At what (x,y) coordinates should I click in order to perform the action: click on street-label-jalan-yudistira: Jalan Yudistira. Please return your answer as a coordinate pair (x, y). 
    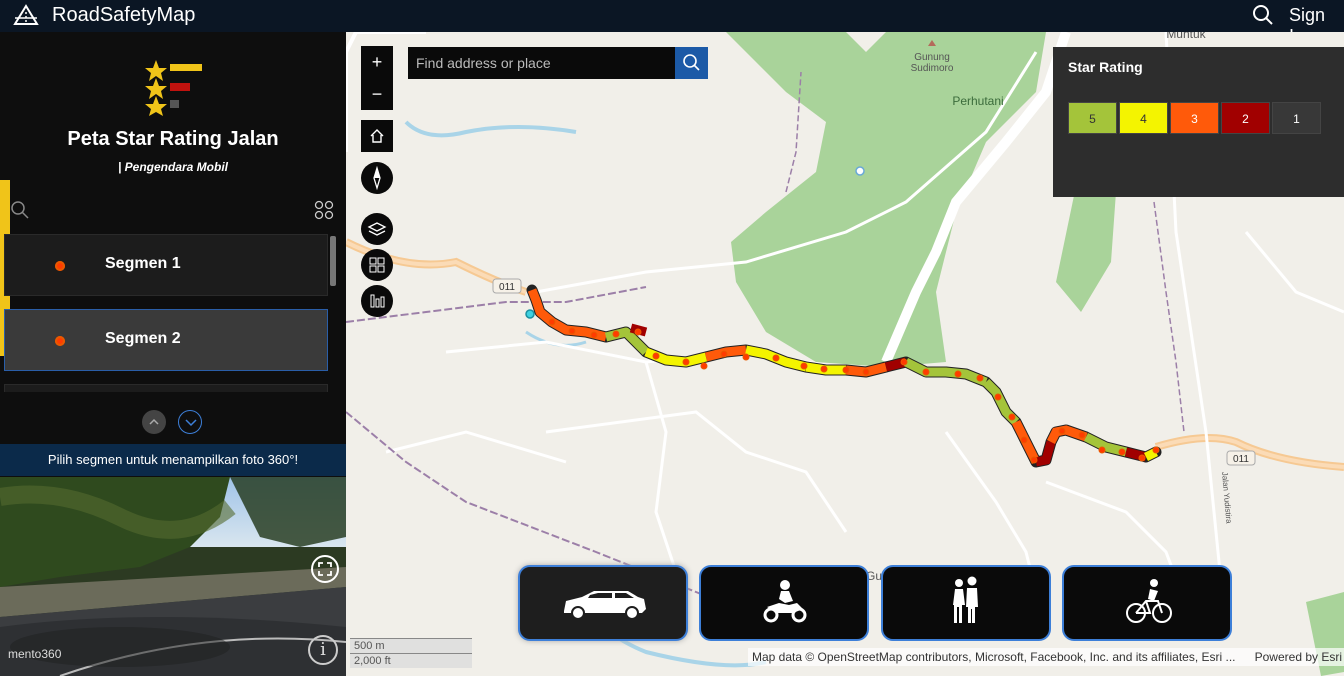
    Looking at the image, I should click on (1227, 497).